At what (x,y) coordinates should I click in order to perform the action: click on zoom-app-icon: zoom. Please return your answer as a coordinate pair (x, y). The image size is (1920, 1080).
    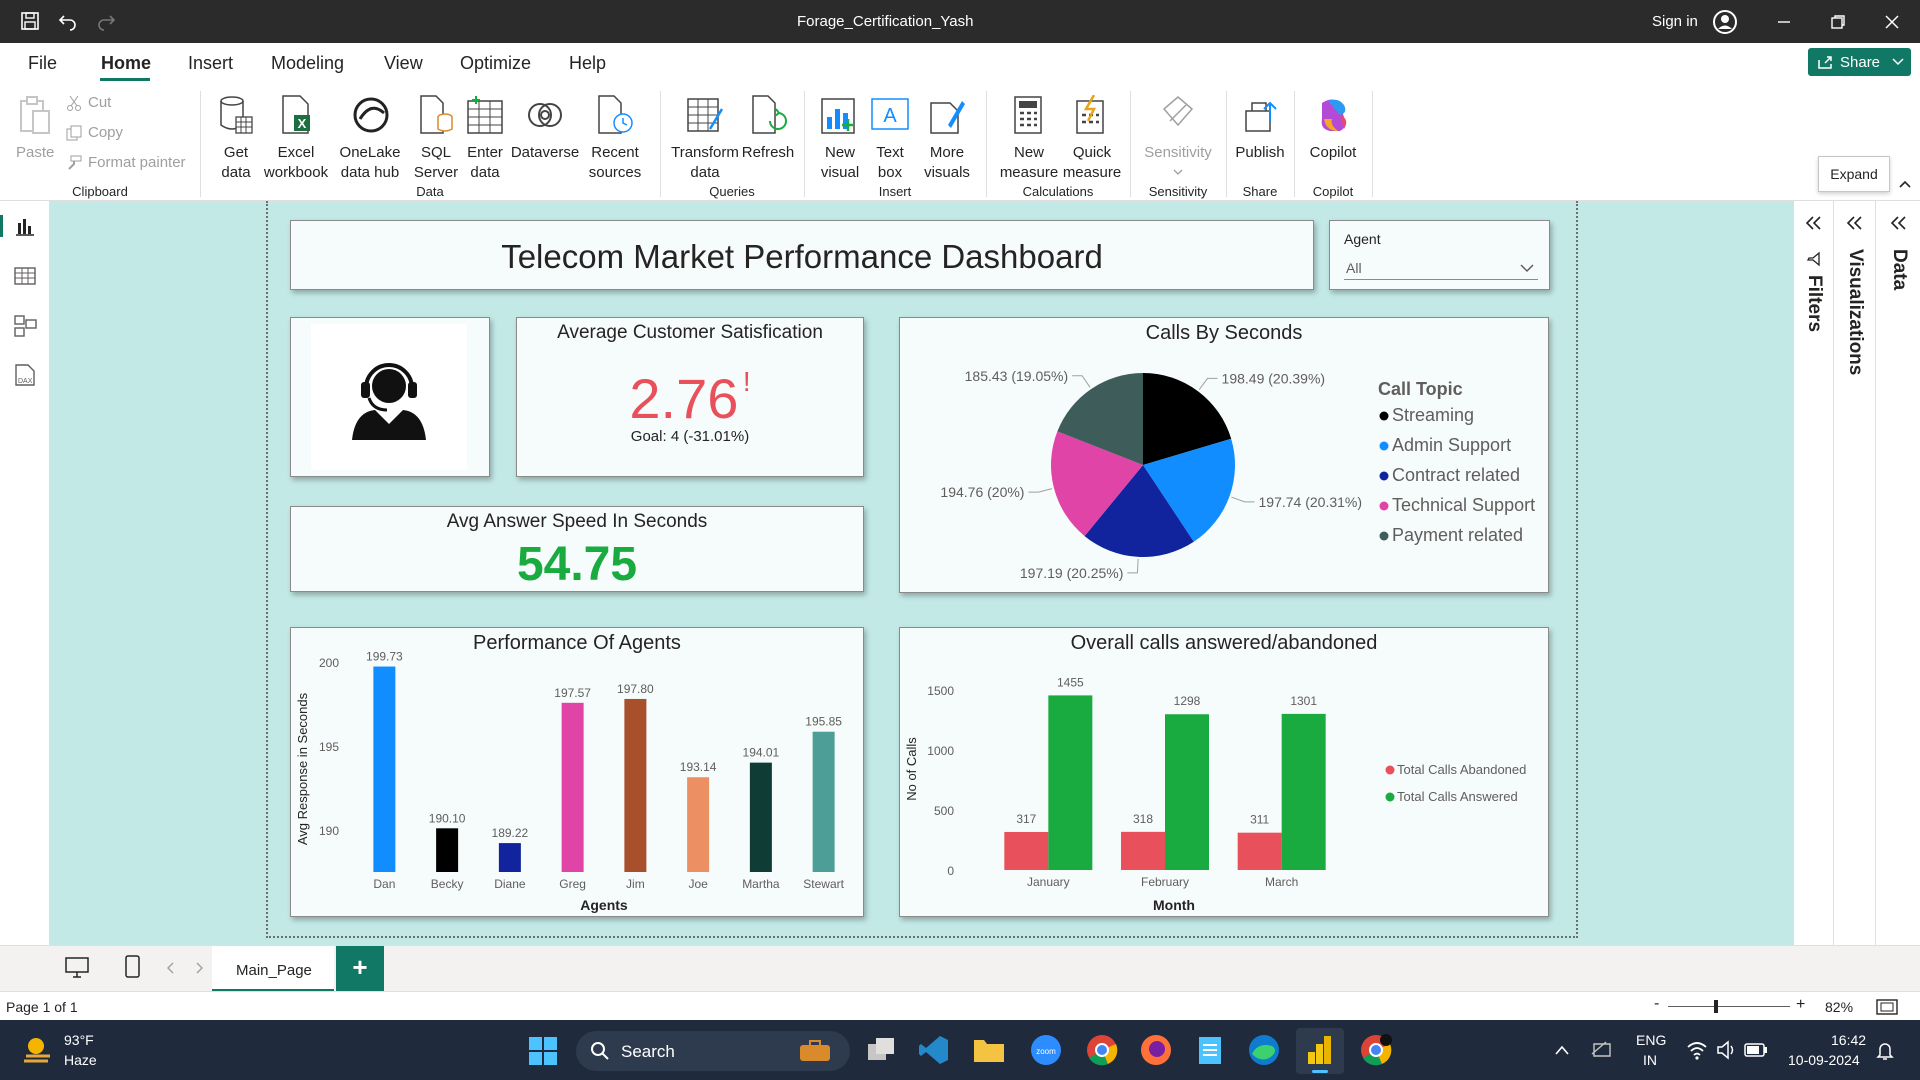
    Looking at the image, I should click on (1046, 1050).